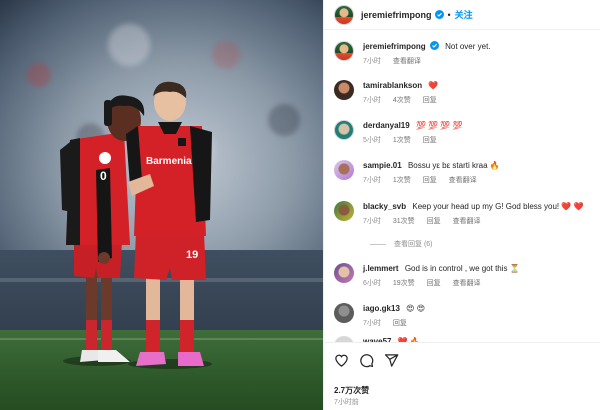  I want to click on share-paper-plane-icon, so click(391, 360).